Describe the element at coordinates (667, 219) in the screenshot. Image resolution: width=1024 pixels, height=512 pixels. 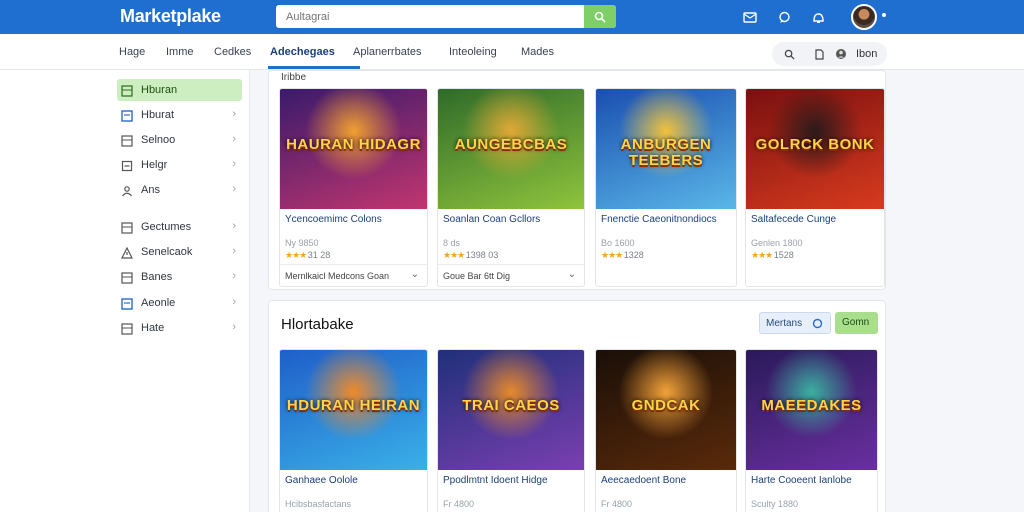
I see `game-title: Fnenctie Caeonitnondiocs` at that location.